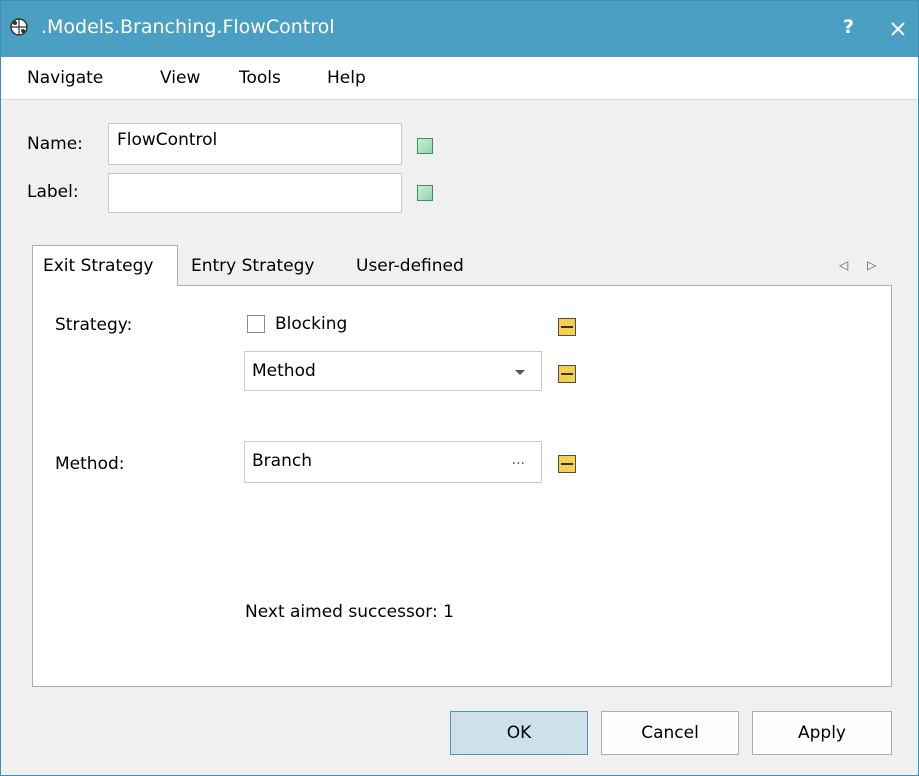 The image size is (919, 776). What do you see at coordinates (180, 78) in the screenshot?
I see `menu-view: View` at bounding box center [180, 78].